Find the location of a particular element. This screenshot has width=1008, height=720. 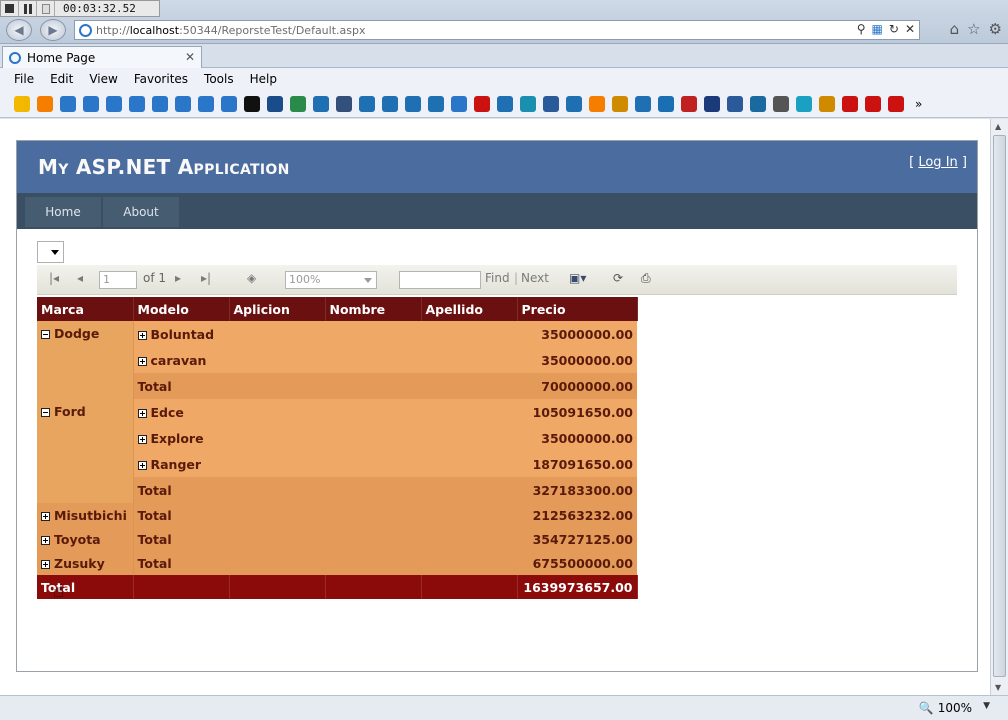

home-icon: ⌂ is located at coordinates (955, 29).